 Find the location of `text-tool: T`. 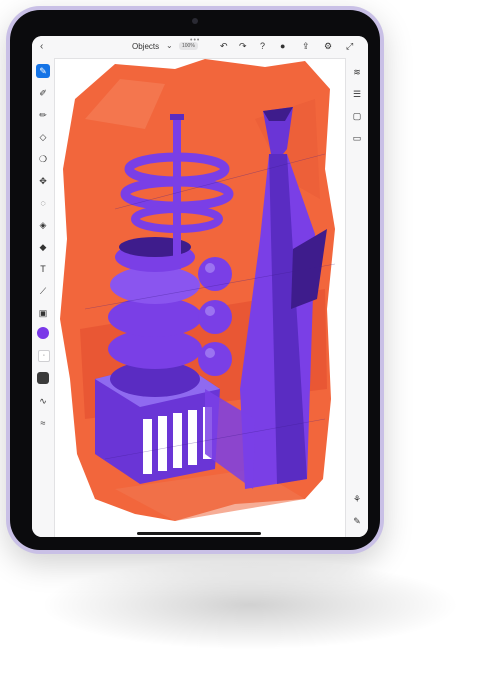

text-tool: T is located at coordinates (43, 269).